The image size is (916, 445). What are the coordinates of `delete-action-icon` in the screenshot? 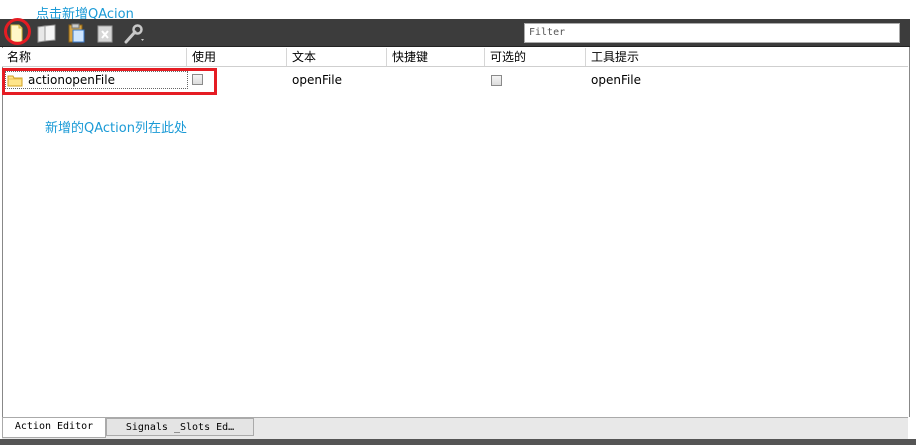 It's located at (105, 33).